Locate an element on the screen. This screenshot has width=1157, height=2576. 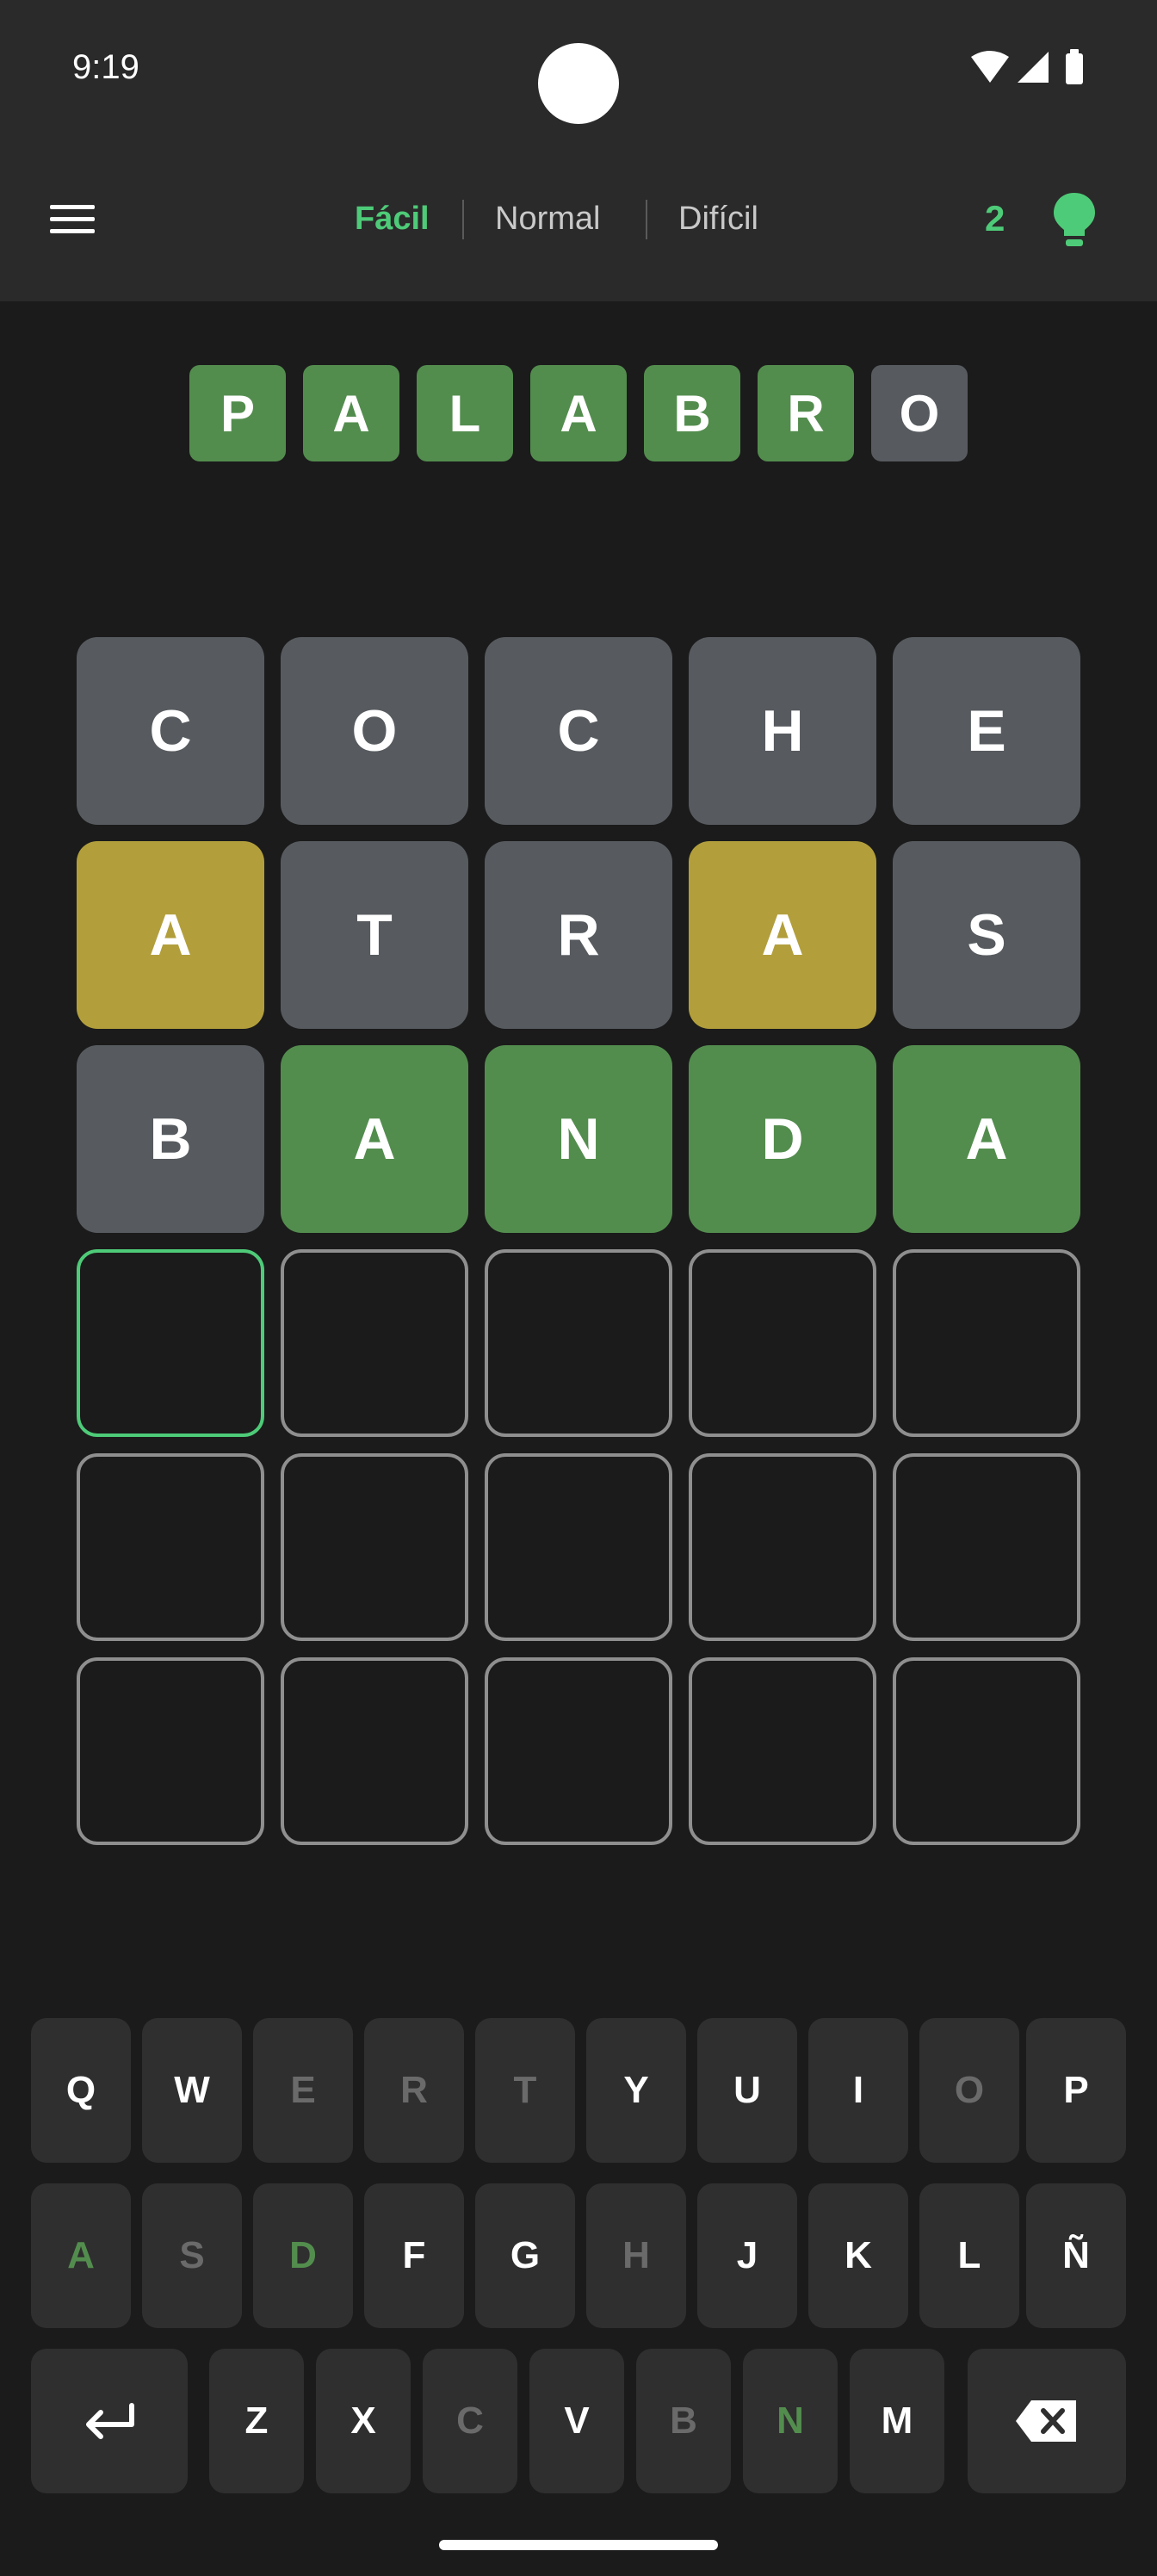
app-header: 9:19 Fácil Normal Difícil 2 is located at coordinates (579, 150).